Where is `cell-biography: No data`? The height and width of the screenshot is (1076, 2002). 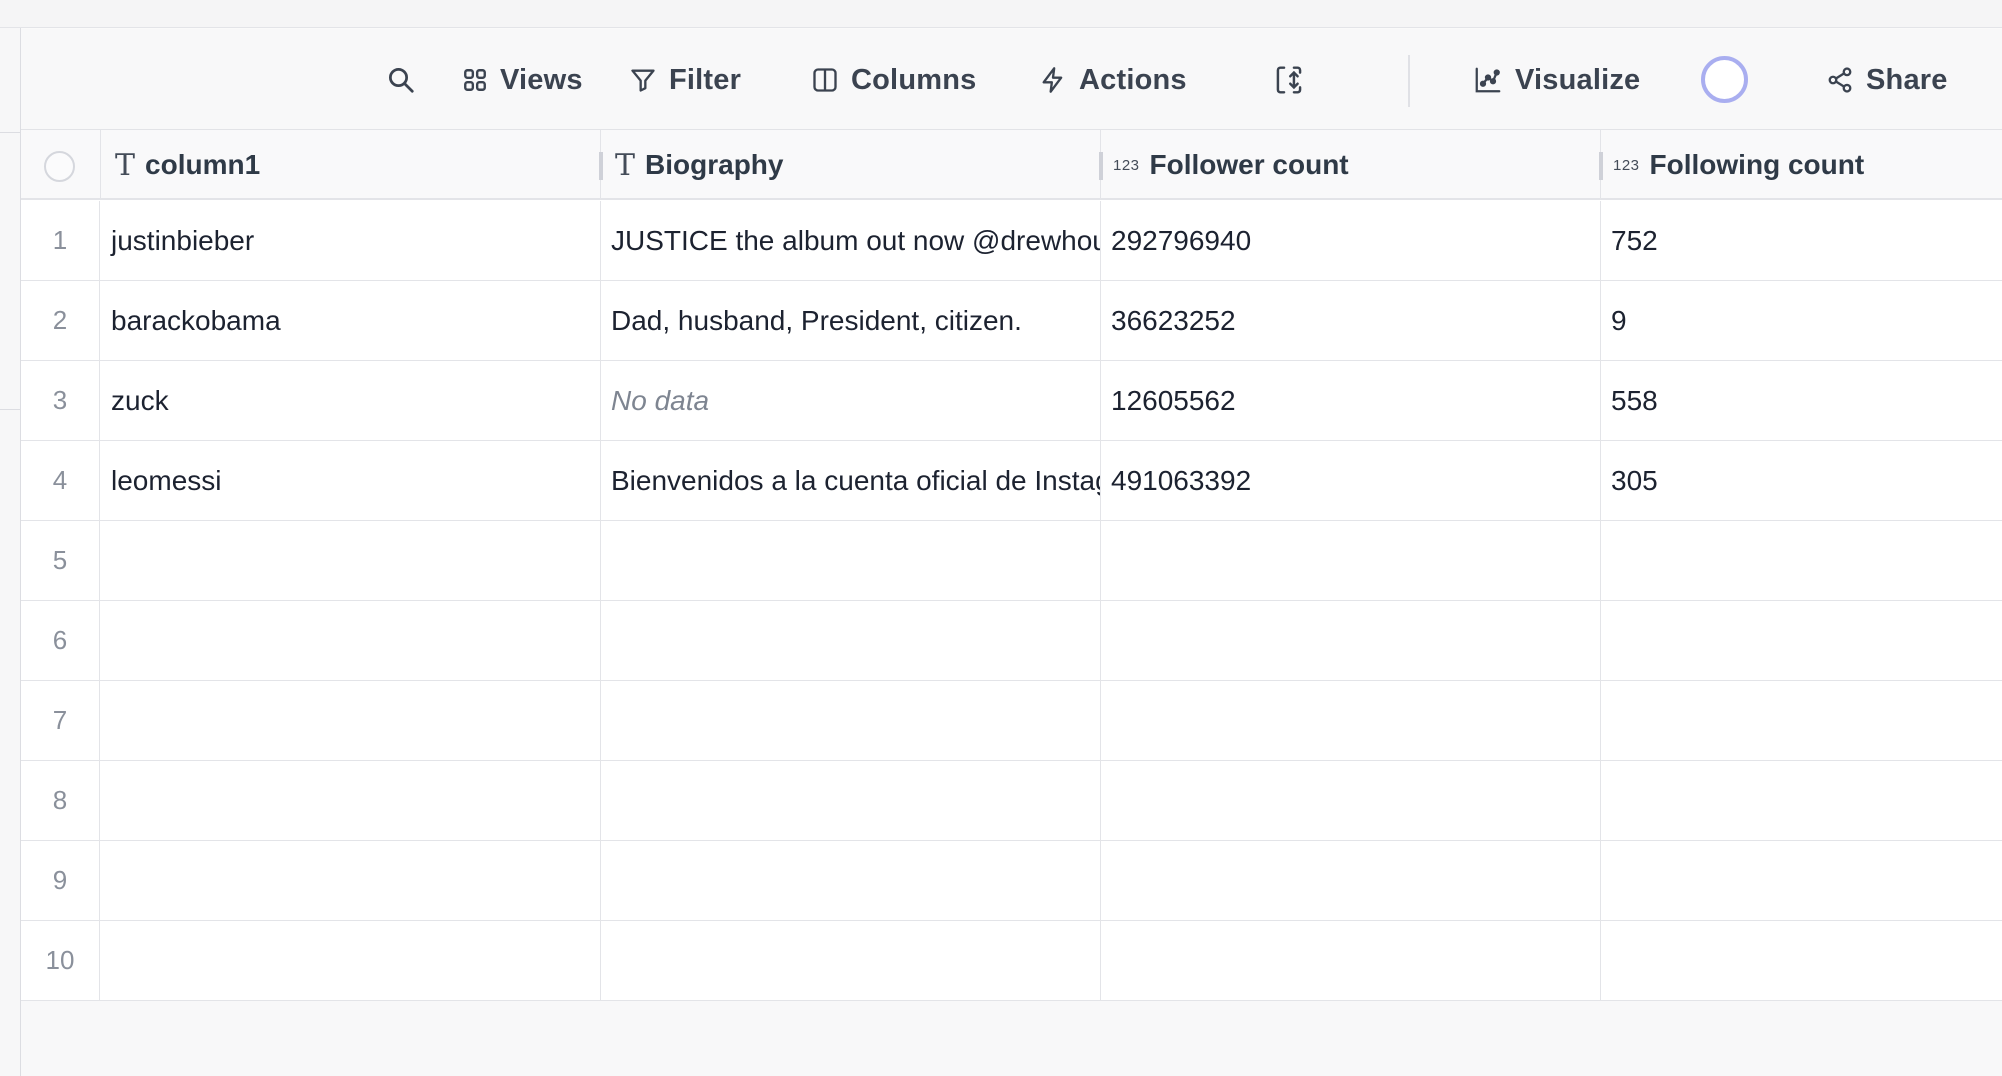
cell-biography: No data is located at coordinates (851, 400).